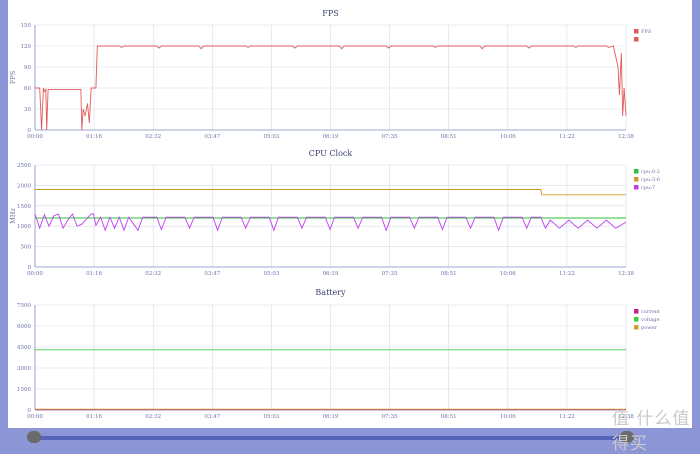  I want to click on chart1-ytick-label: 1500, so click(24, 207).